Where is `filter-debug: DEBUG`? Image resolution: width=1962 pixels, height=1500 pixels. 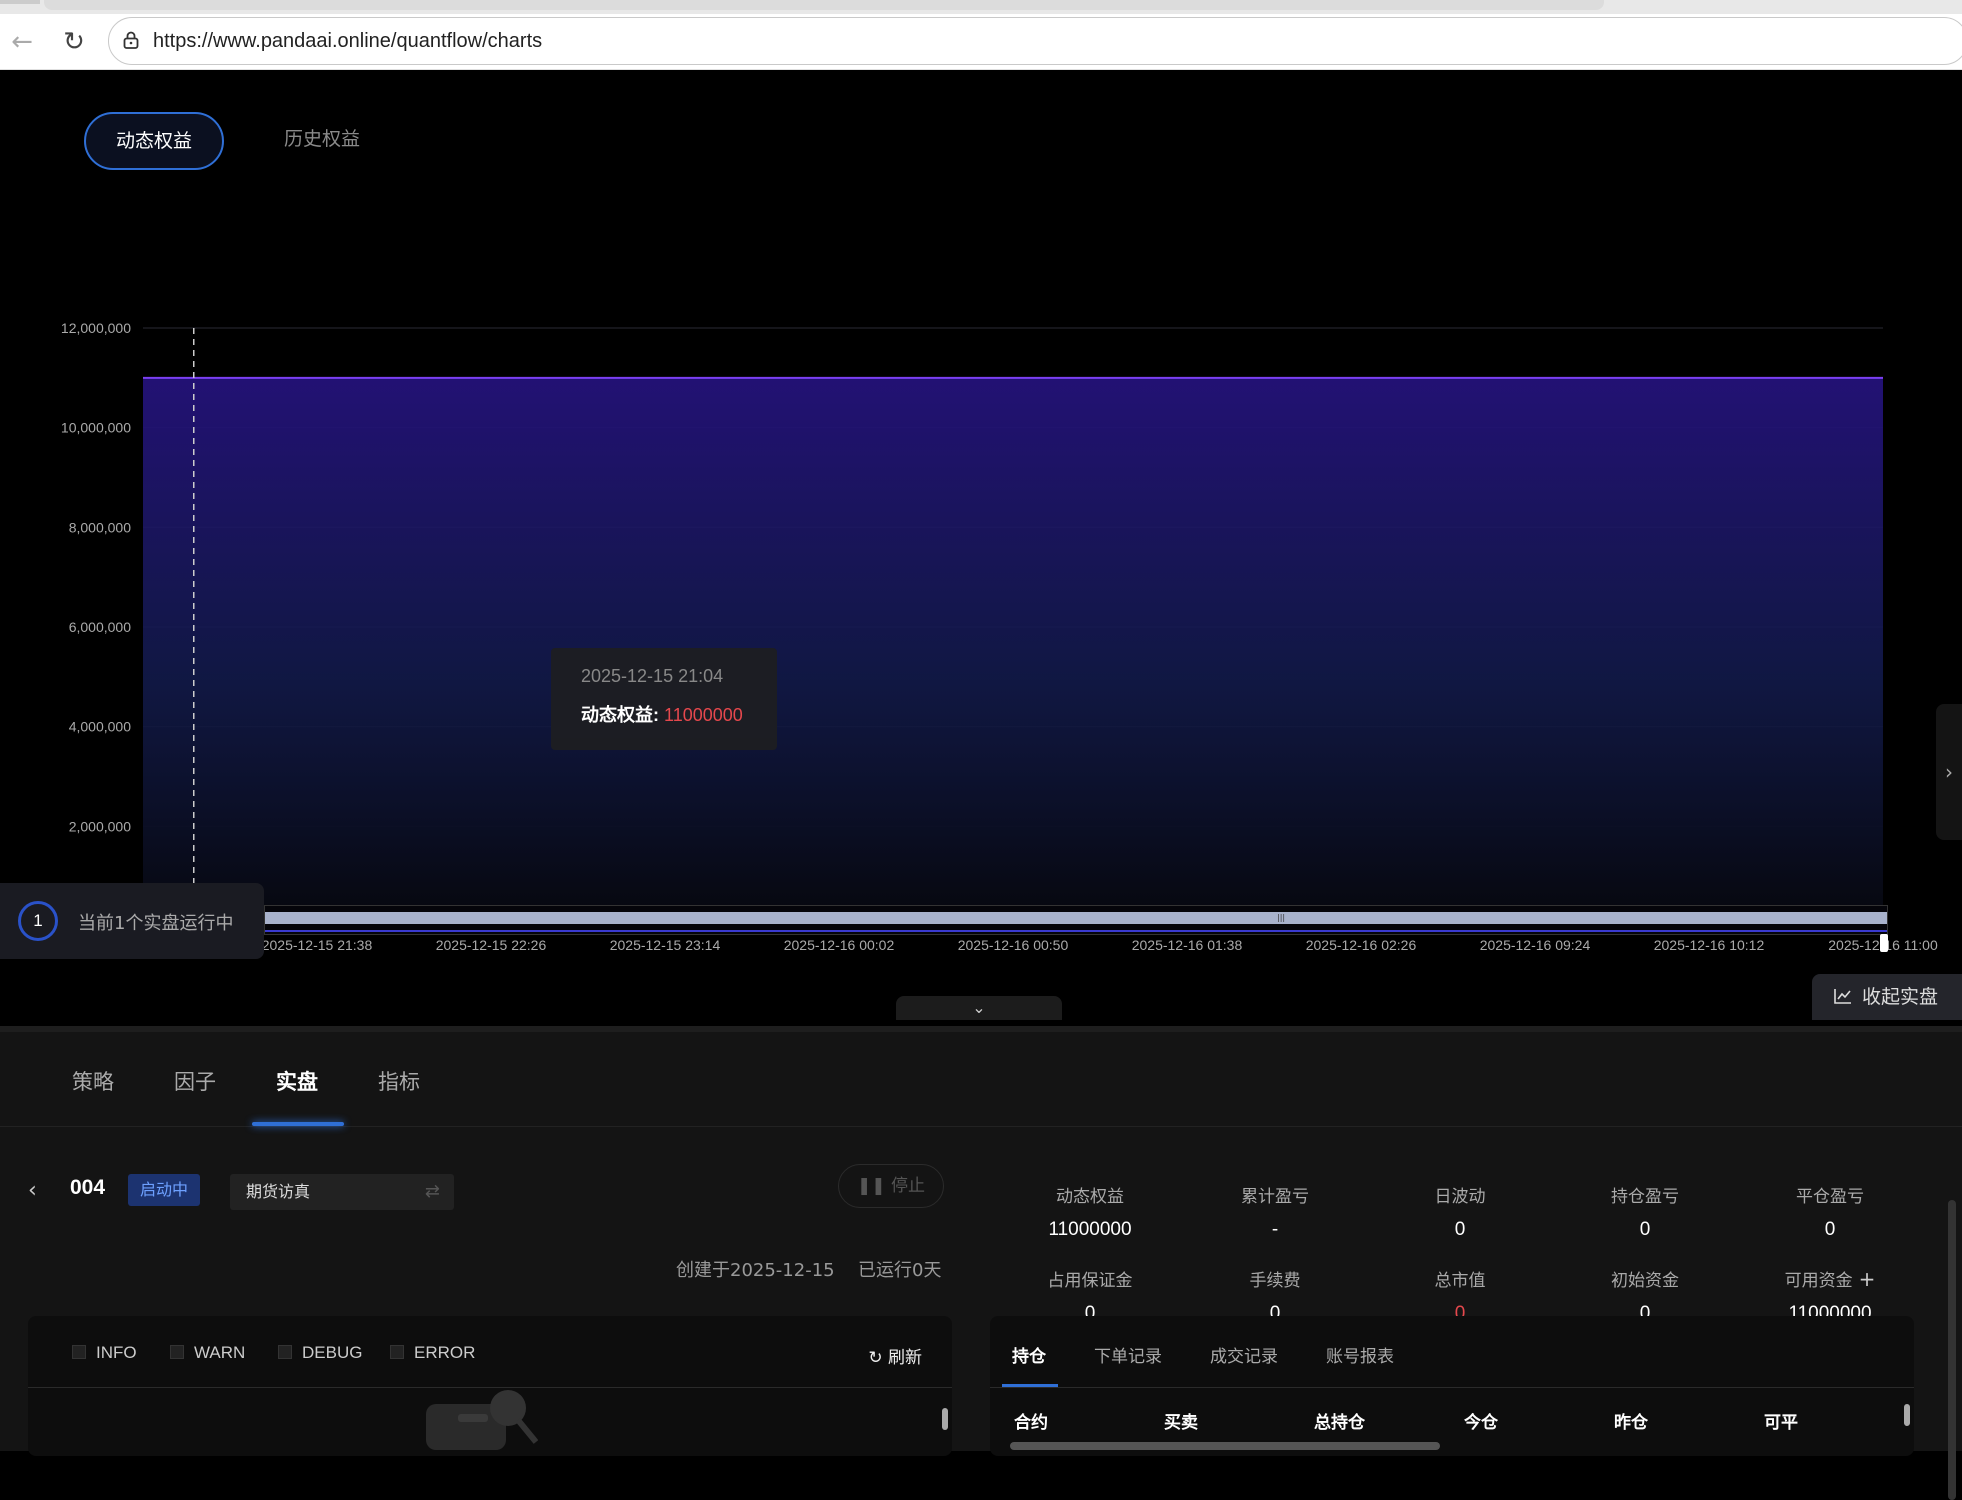 filter-debug: DEBUG is located at coordinates (320, 1353).